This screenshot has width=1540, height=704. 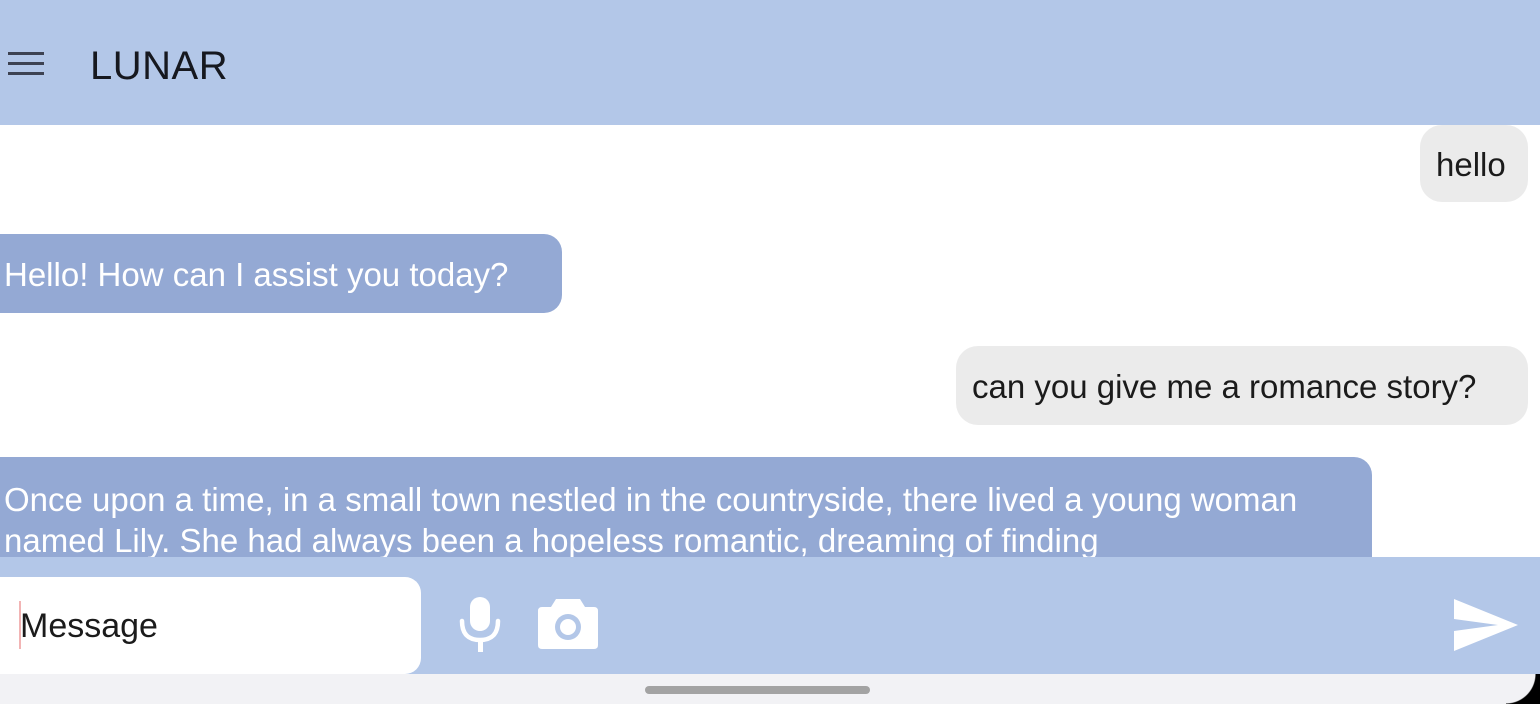 I want to click on hamburger-menu-icon, so click(x=26, y=64).